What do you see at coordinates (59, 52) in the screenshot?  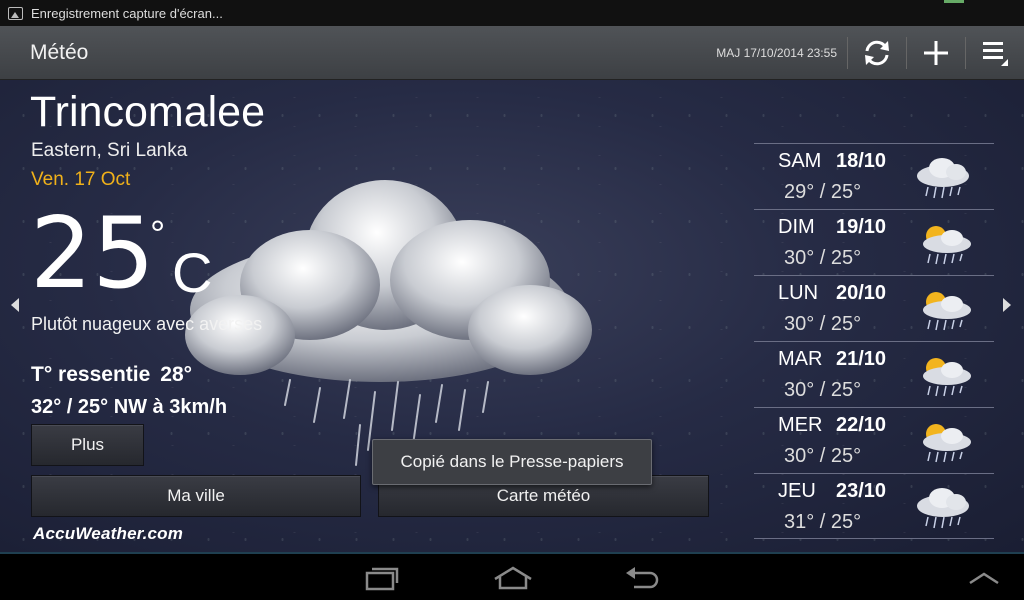 I see `app-title: Météo` at bounding box center [59, 52].